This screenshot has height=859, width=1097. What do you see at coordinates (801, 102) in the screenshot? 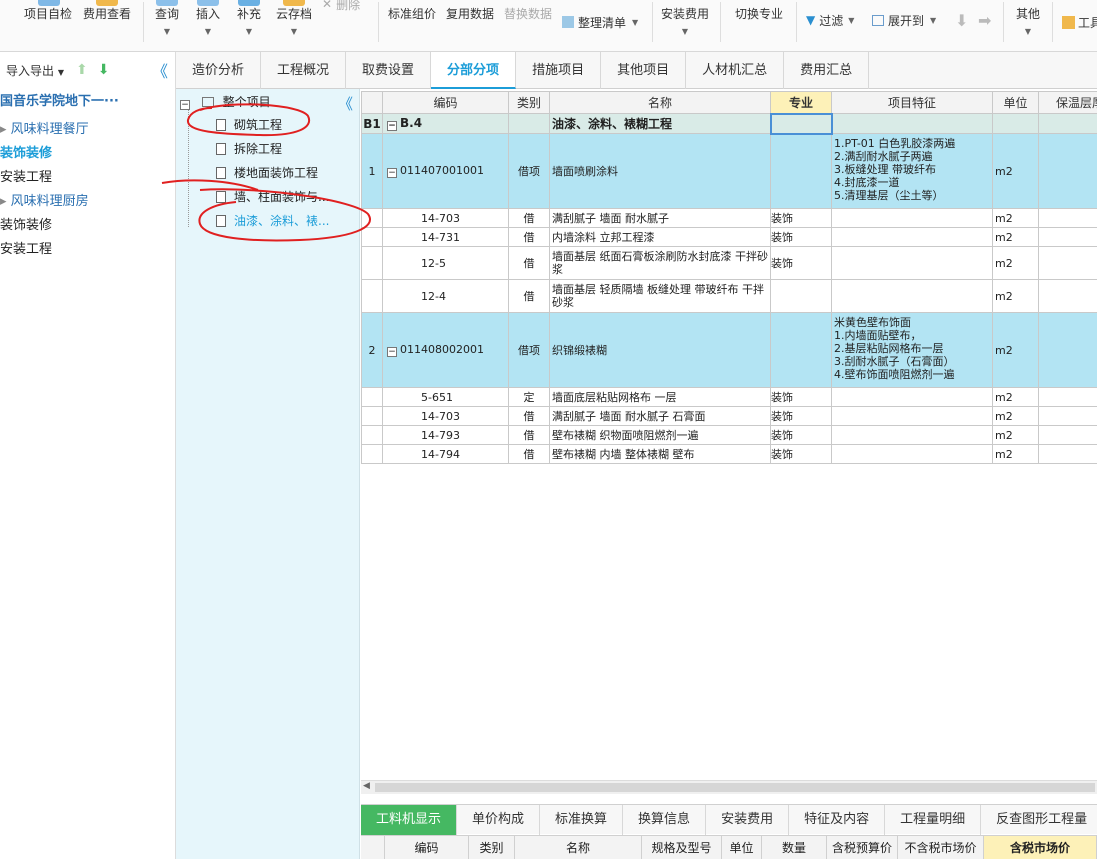
I see `col-header-major: 专业` at bounding box center [801, 102].